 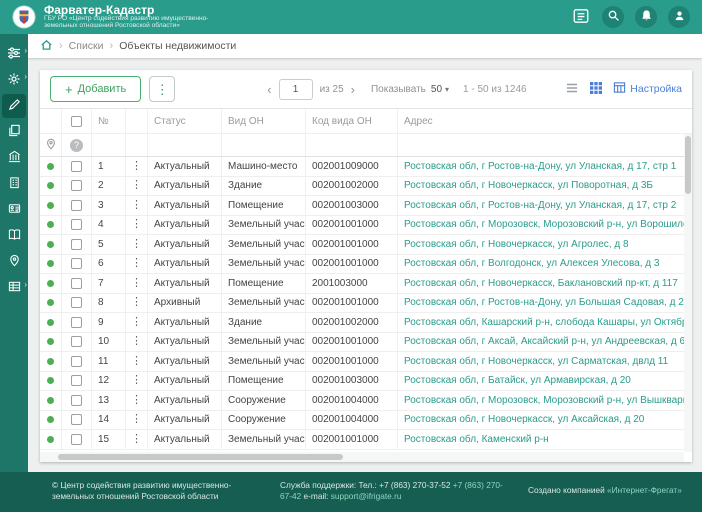 What do you see at coordinates (572, 89) in the screenshot?
I see `list-view-button` at bounding box center [572, 89].